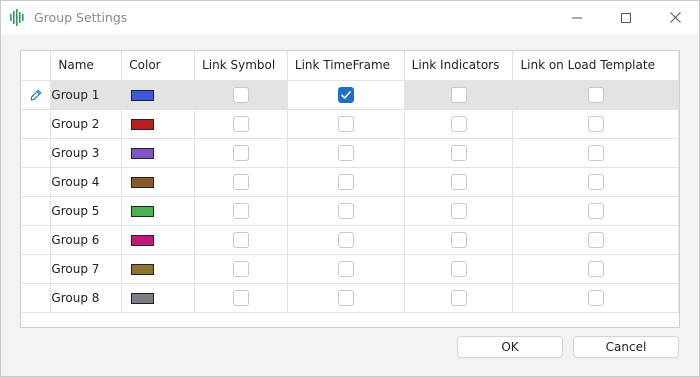 This screenshot has width=700, height=377. I want to click on column-header-color: Color, so click(158, 66).